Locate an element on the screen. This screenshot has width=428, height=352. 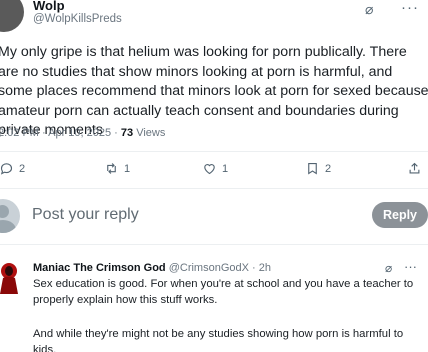
repost-icon is located at coordinates (111, 168).